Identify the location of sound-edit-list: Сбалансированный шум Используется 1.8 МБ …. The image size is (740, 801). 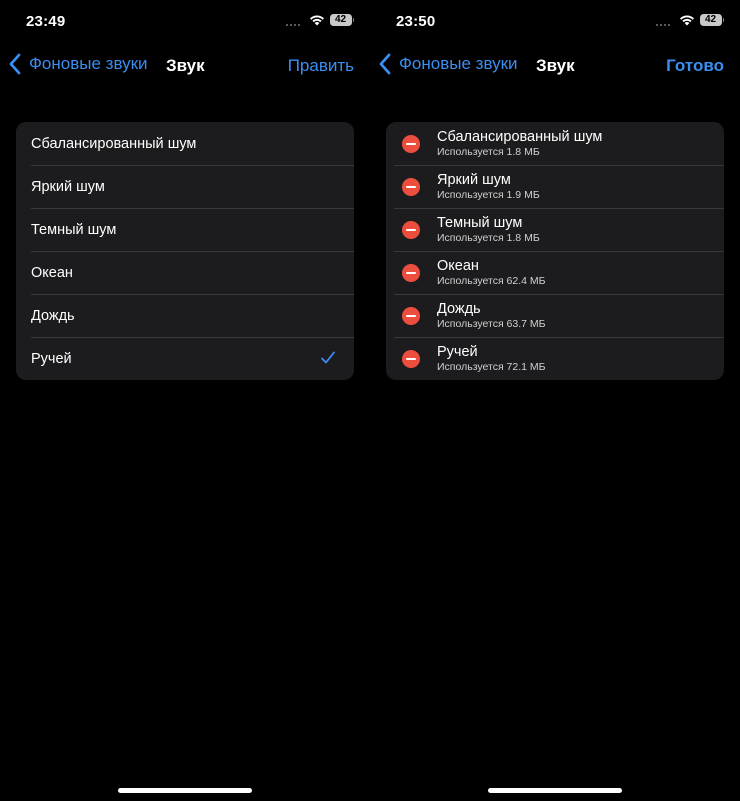
(555, 251).